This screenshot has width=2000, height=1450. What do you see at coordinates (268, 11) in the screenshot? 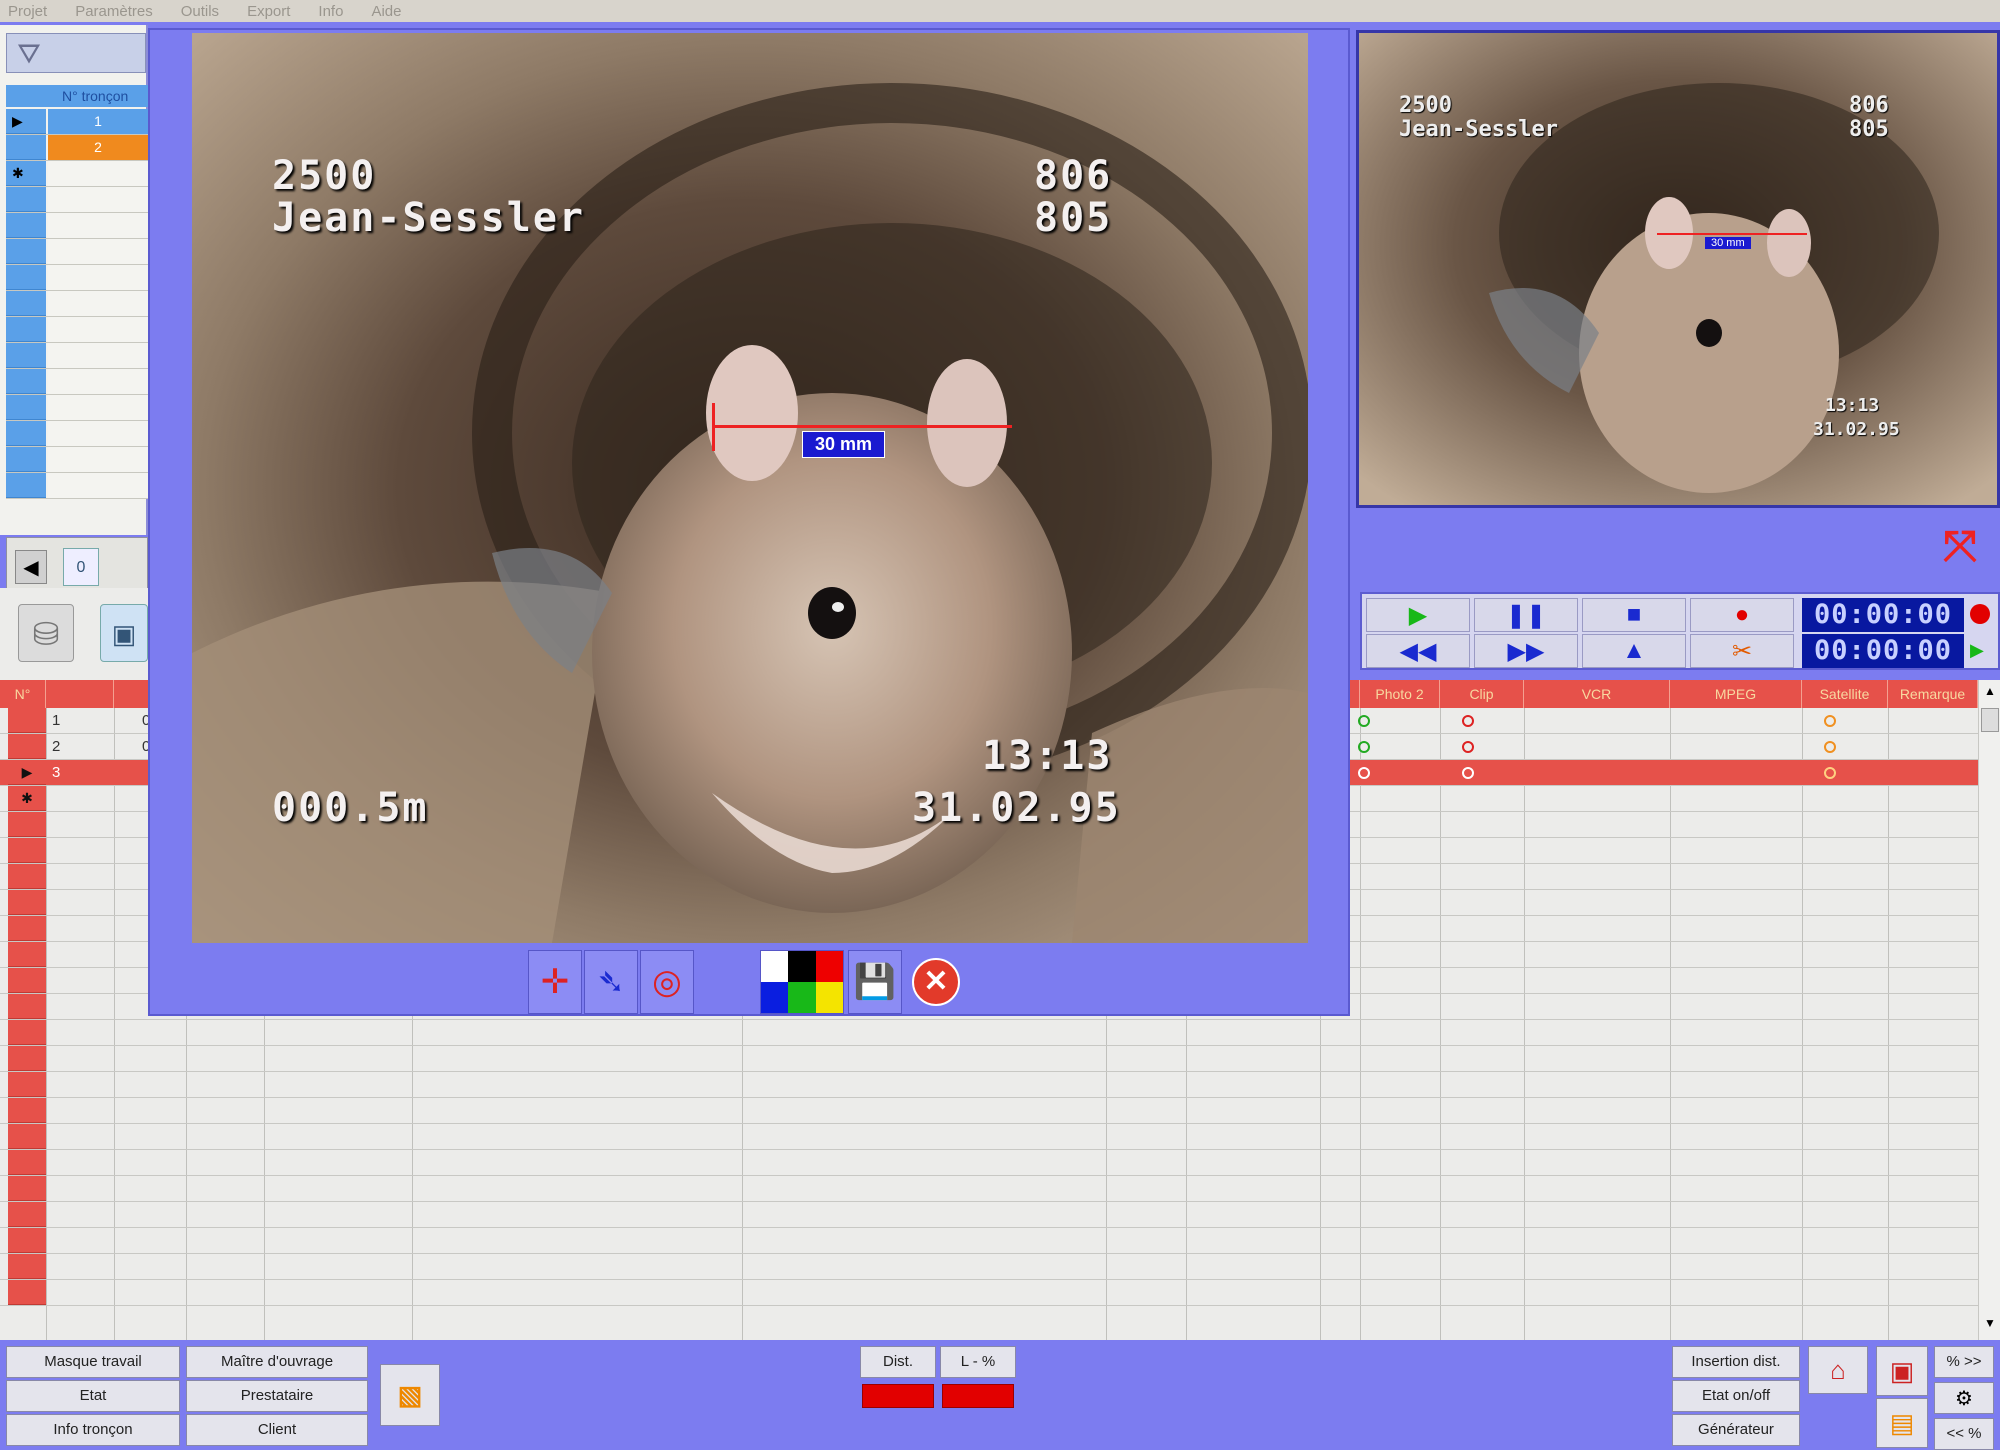
I see `menu-export: Export` at bounding box center [268, 11].